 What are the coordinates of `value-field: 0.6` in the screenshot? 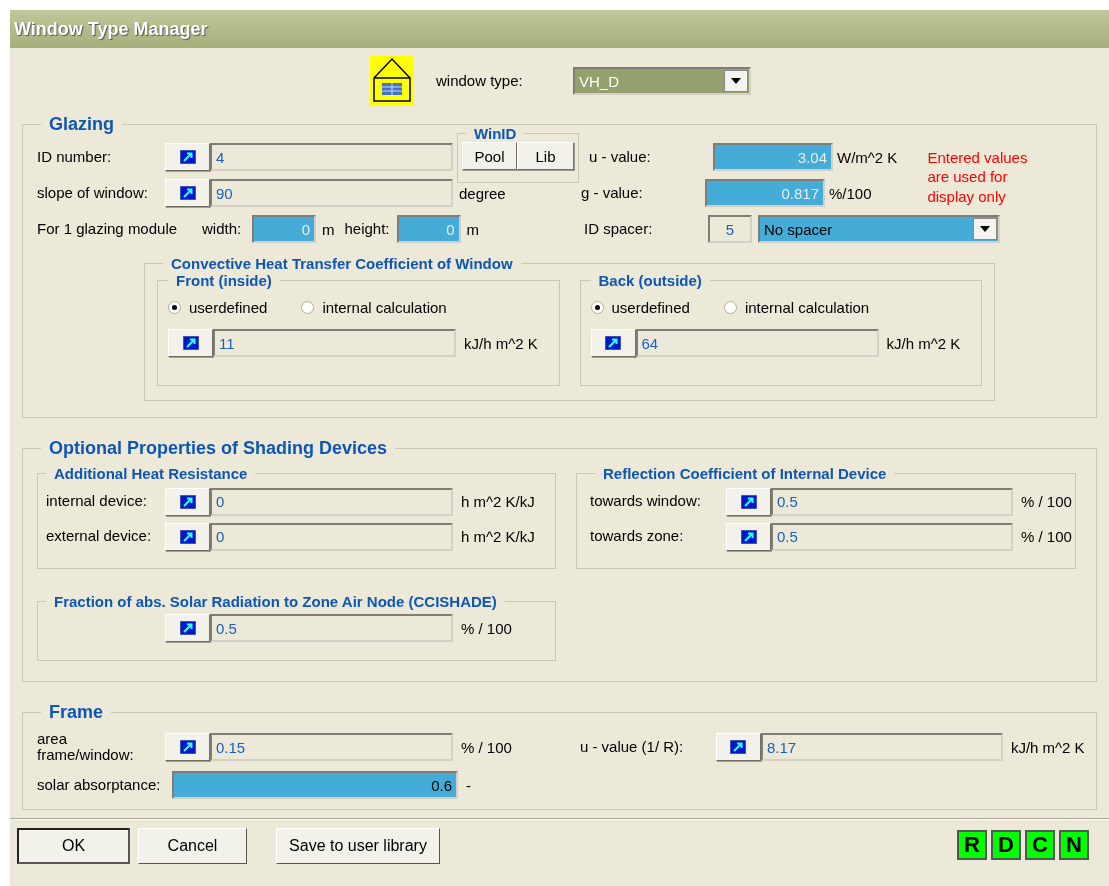 It's located at (315, 785).